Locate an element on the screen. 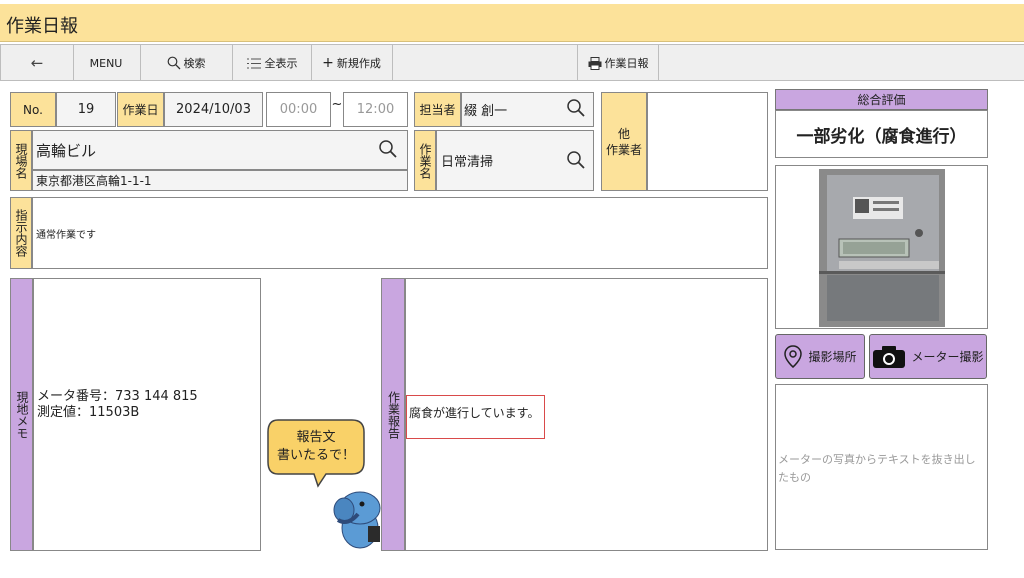 The image size is (1024, 578). person-search-icon is located at coordinates (576, 108).